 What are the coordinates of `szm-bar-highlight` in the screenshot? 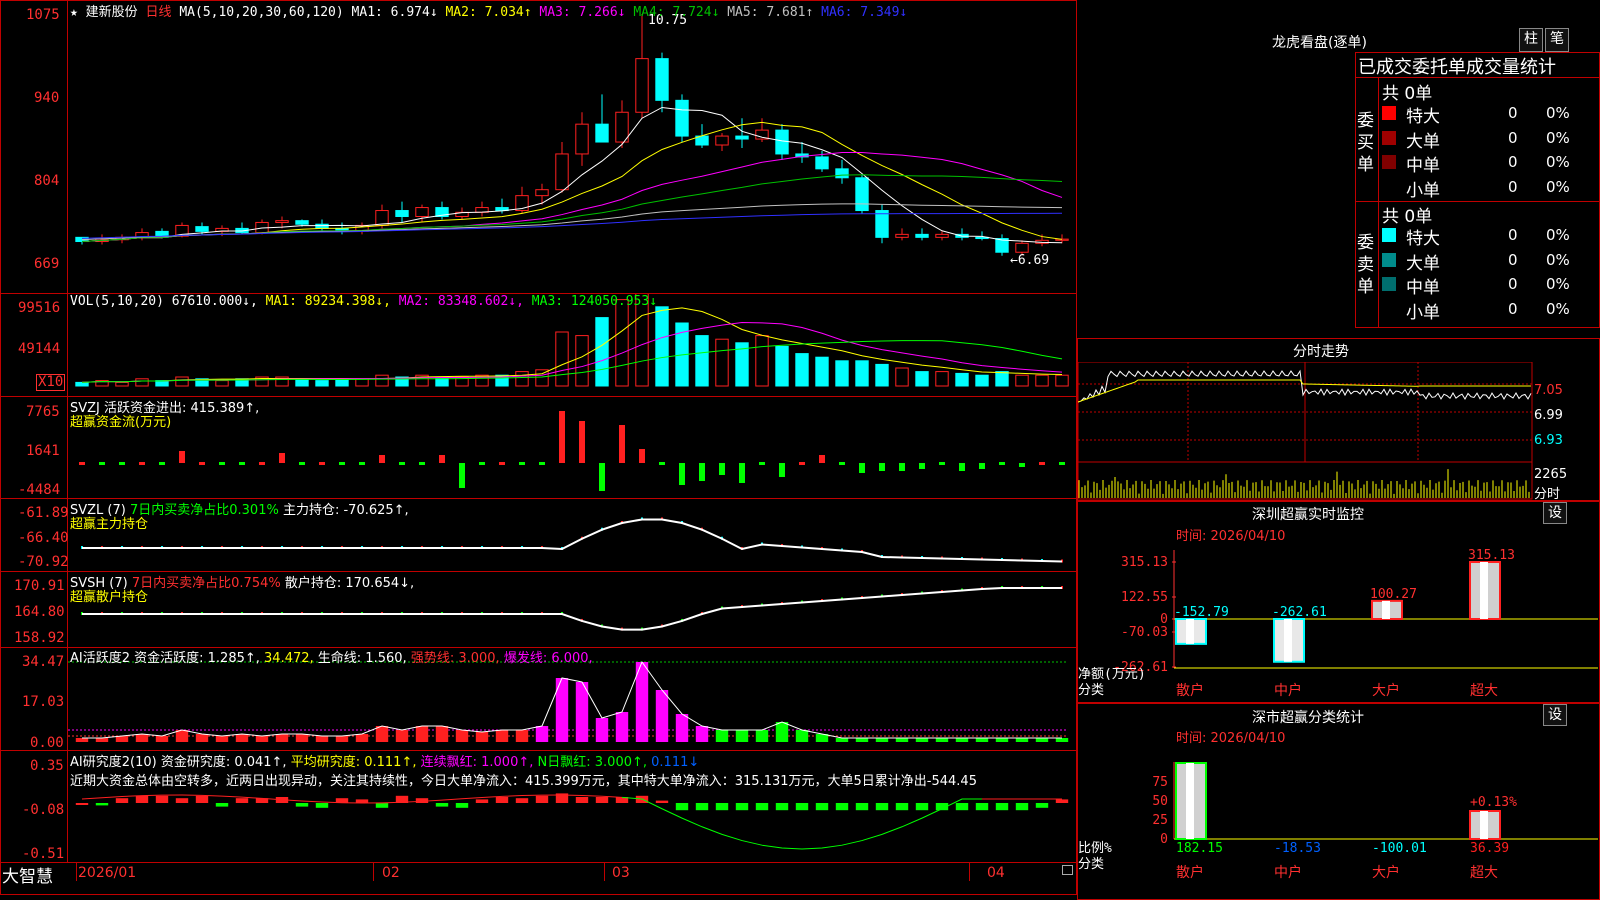 It's located at (1190, 631).